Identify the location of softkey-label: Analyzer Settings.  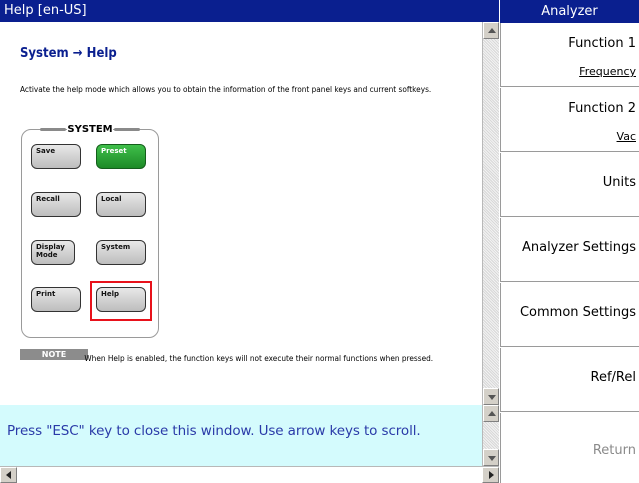
(578, 247).